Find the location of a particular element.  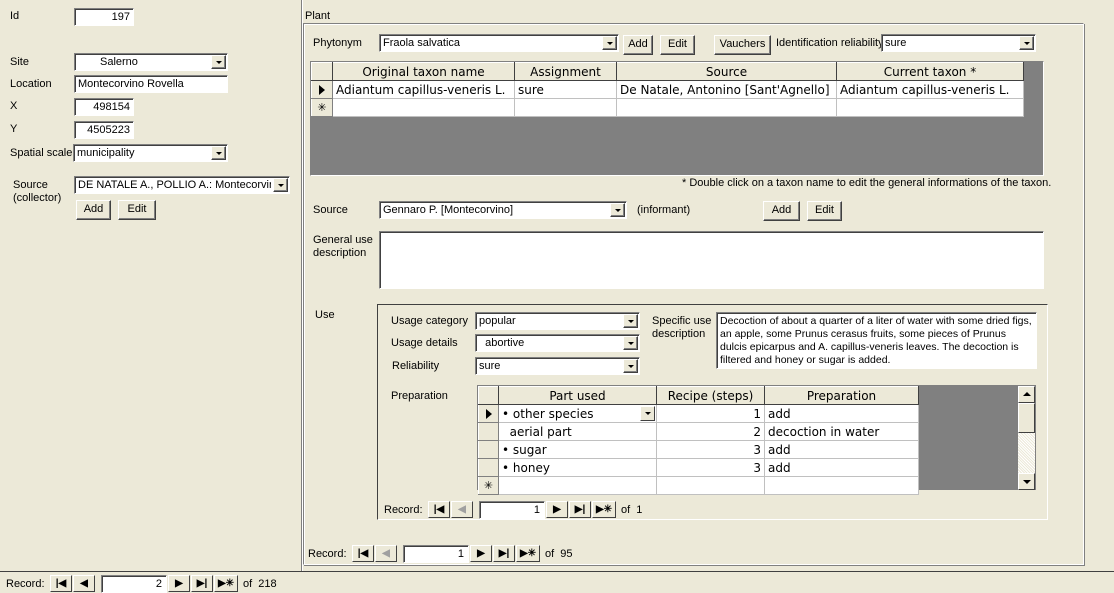

record-number-field: 2 is located at coordinates (134, 584).